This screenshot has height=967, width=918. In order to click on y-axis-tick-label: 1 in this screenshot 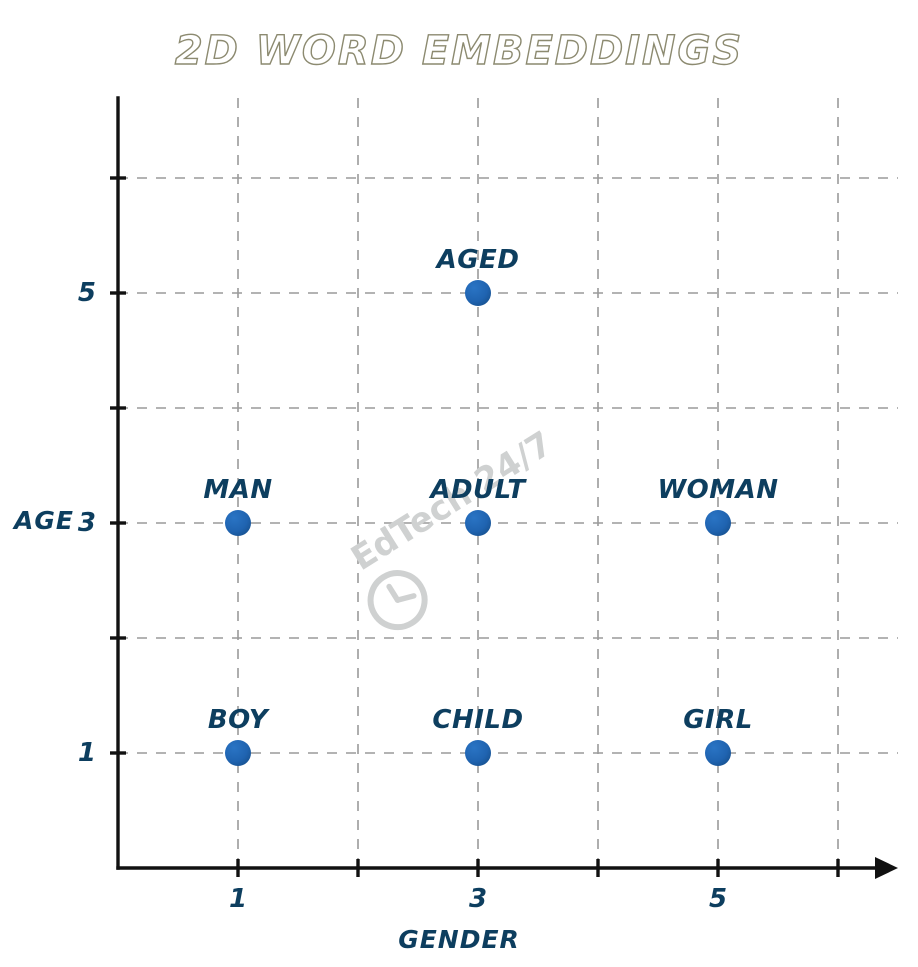, I will do `click(86, 753)`.